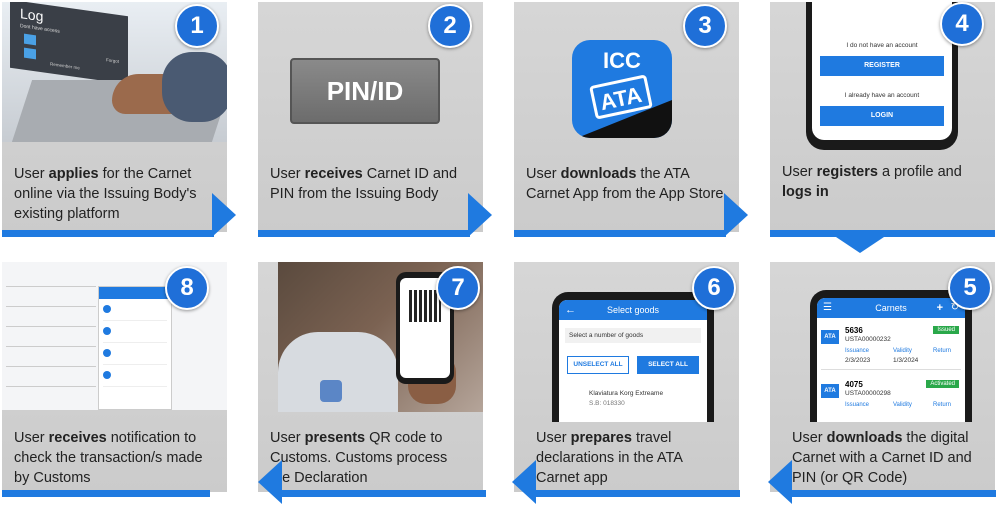 The height and width of the screenshot is (507, 1006). What do you see at coordinates (940, 308) in the screenshot?
I see `add-icon: +` at bounding box center [940, 308].